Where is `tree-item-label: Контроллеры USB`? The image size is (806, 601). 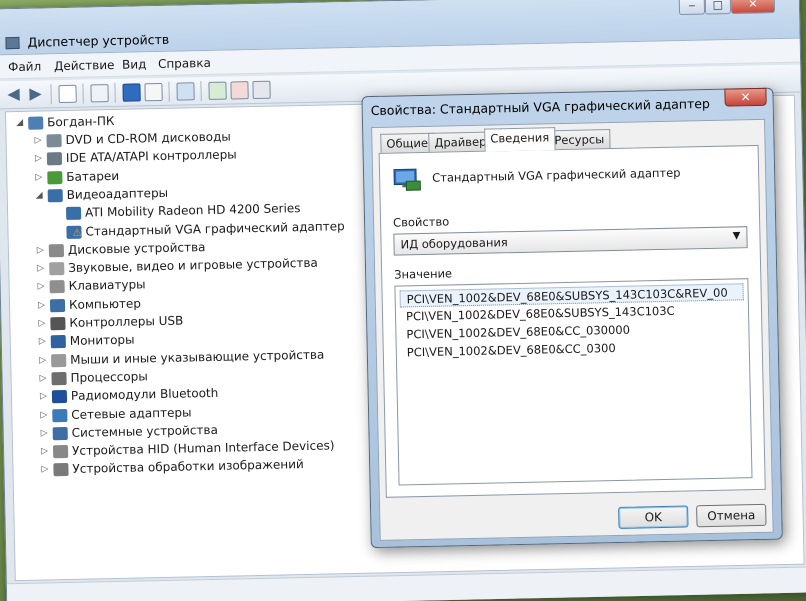
tree-item-label: Контроллеры USB is located at coordinates (126, 321).